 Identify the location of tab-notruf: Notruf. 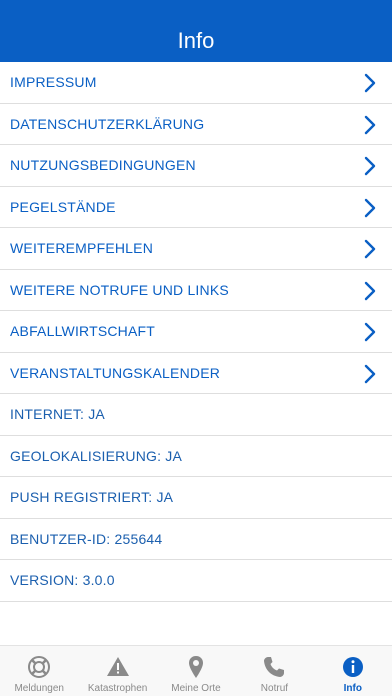
(274, 671).